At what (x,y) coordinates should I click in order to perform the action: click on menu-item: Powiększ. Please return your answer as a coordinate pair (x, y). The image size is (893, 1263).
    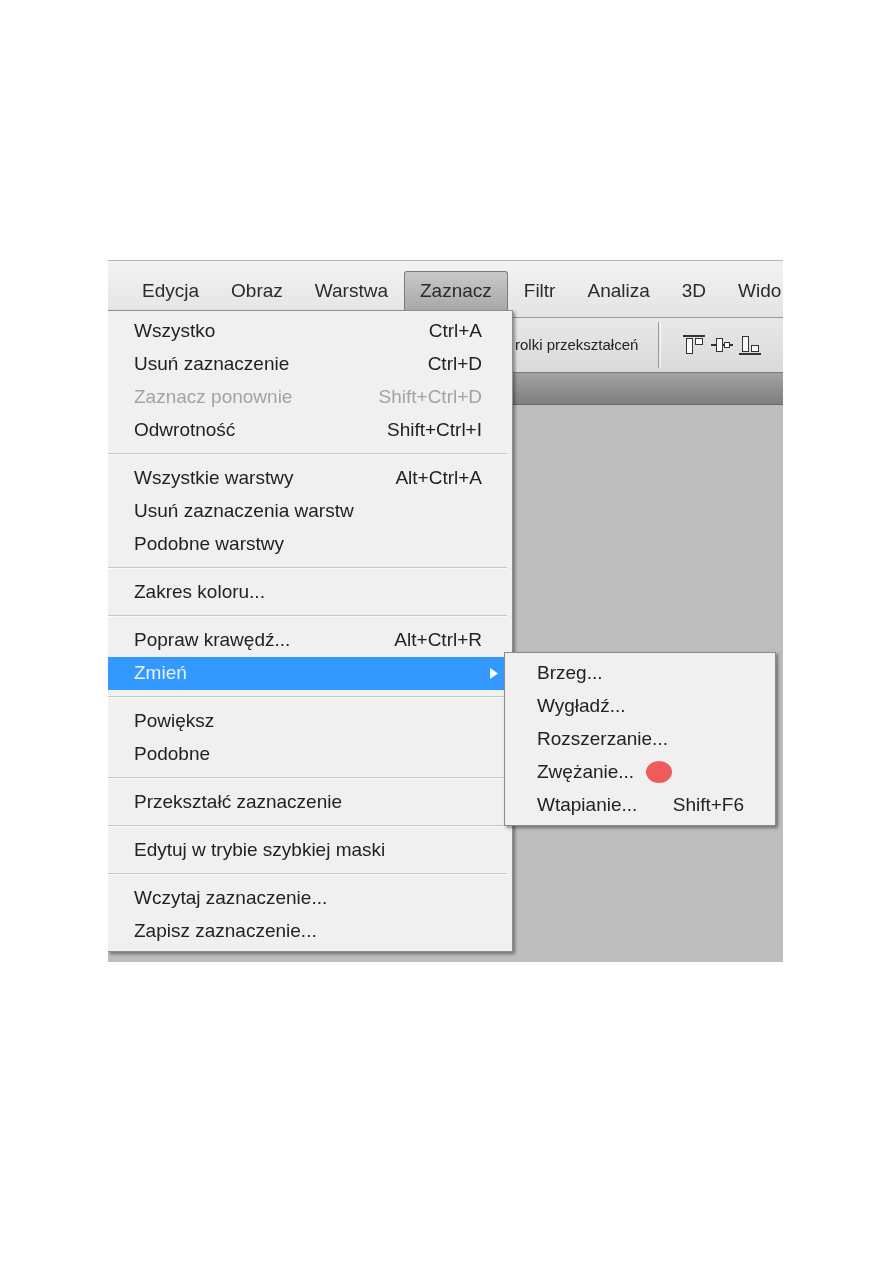
    Looking at the image, I should click on (306, 721).